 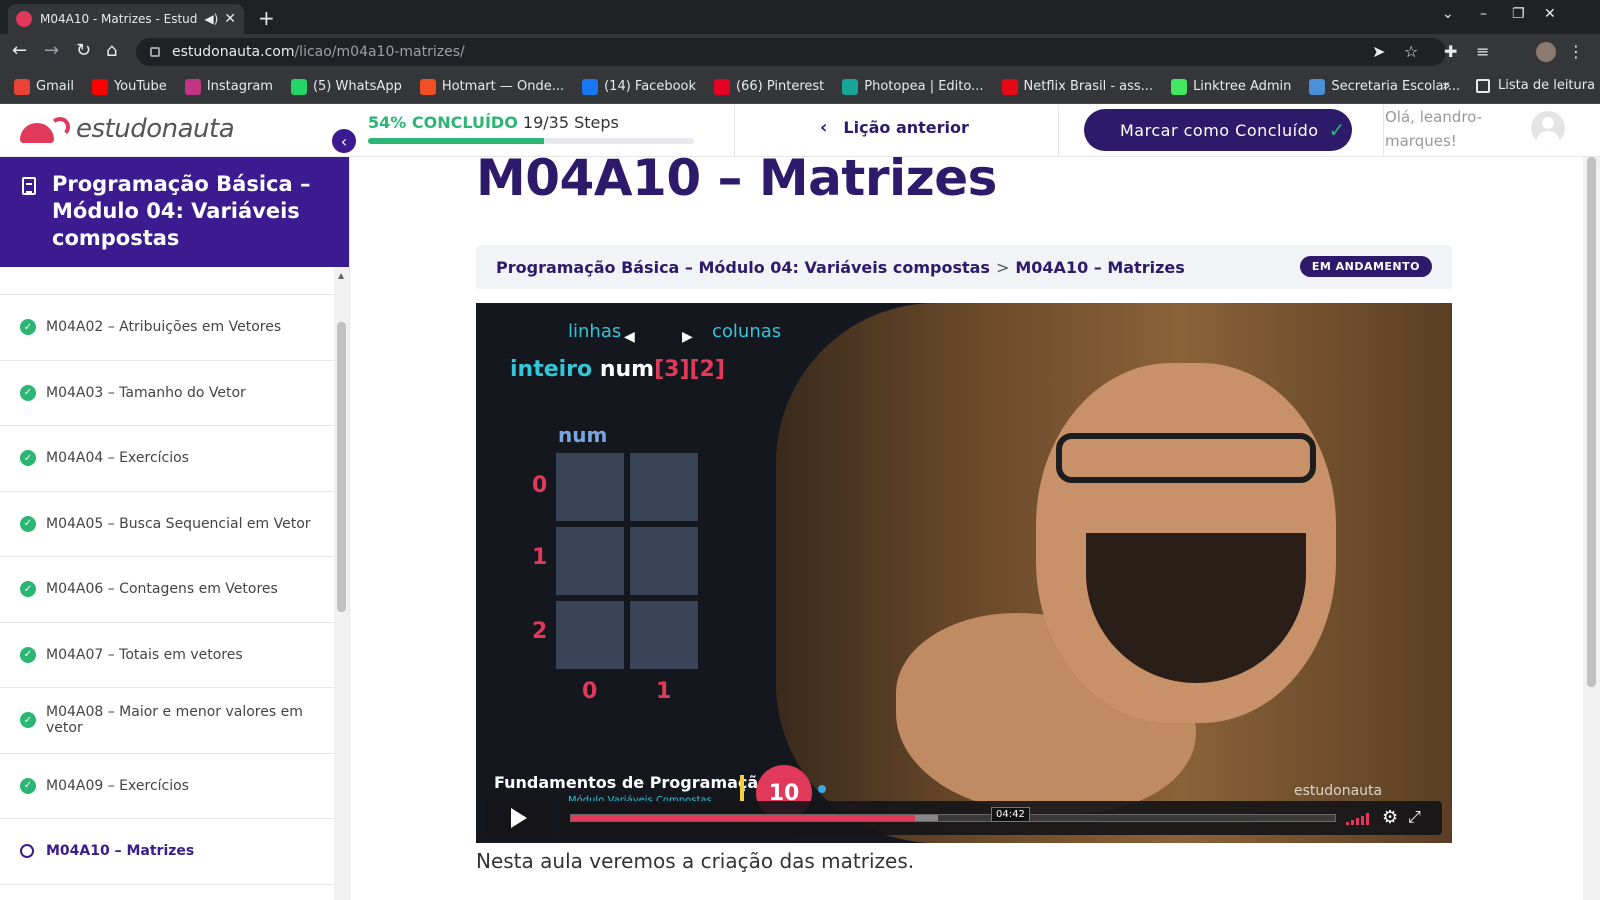 I want to click on lesson-item: ✓ M04A08 – Maior e menor valores em vetor, so click(x=167, y=721).